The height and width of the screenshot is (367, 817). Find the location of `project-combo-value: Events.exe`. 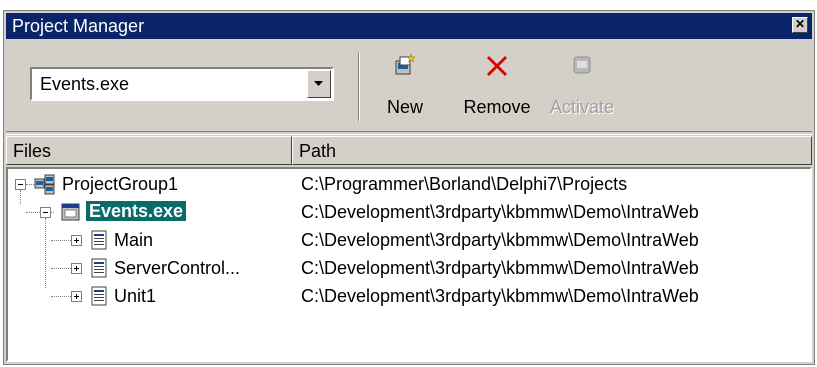

project-combo-value: Events.exe is located at coordinates (85, 84).